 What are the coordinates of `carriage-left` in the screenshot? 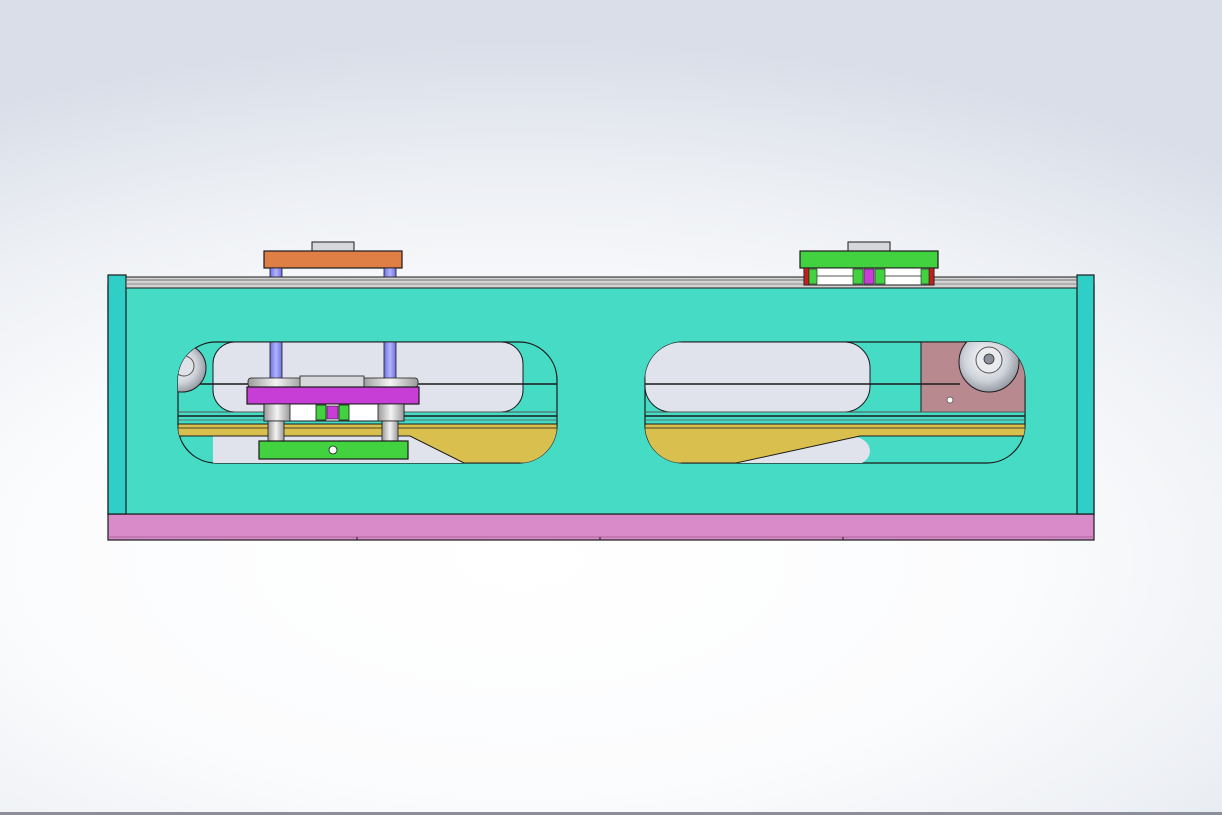 It's located at (333, 259).